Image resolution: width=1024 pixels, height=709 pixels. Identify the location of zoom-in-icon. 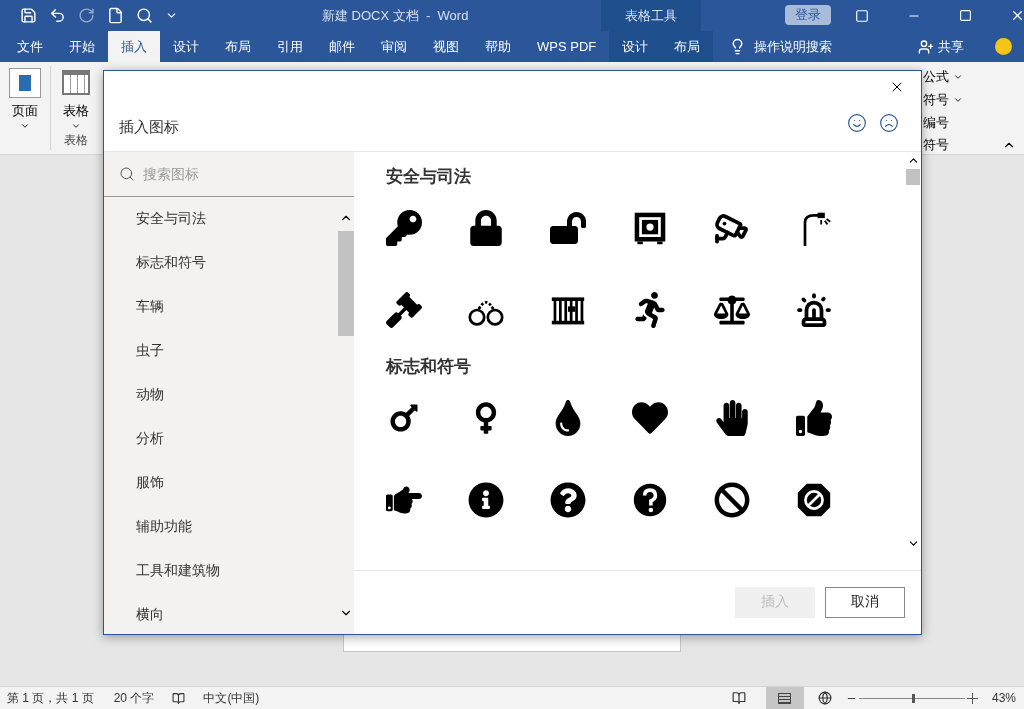
(972, 698).